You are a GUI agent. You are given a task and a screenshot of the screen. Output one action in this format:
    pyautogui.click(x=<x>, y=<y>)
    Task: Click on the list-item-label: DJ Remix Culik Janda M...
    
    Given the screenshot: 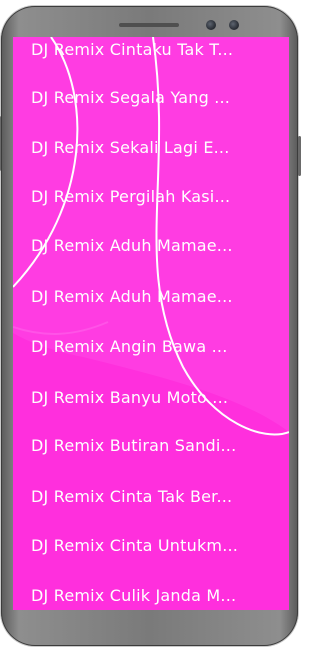 What is the action you would take?
    pyautogui.click(x=134, y=595)
    